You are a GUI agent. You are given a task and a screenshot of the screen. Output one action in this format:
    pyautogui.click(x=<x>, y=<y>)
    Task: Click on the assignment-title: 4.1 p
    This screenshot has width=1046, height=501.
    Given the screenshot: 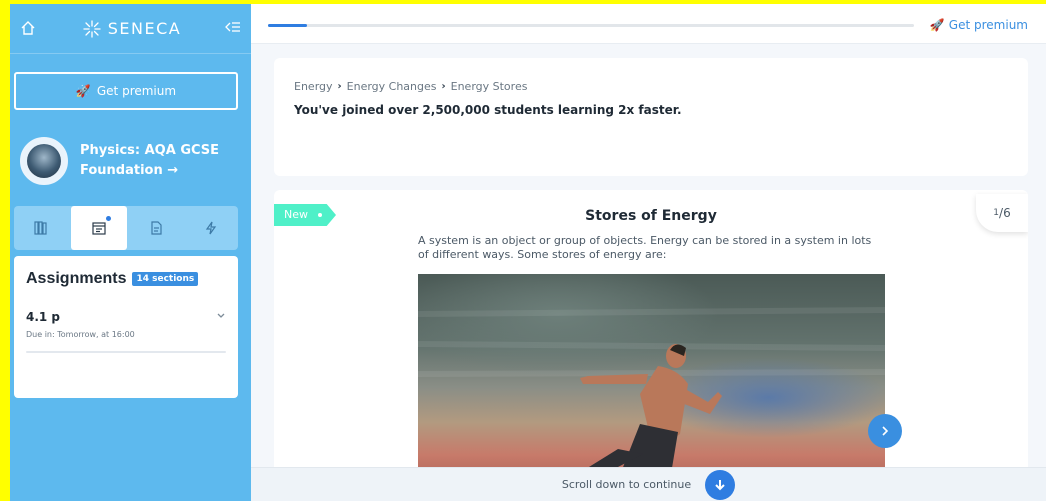 What is the action you would take?
    pyautogui.click(x=43, y=317)
    